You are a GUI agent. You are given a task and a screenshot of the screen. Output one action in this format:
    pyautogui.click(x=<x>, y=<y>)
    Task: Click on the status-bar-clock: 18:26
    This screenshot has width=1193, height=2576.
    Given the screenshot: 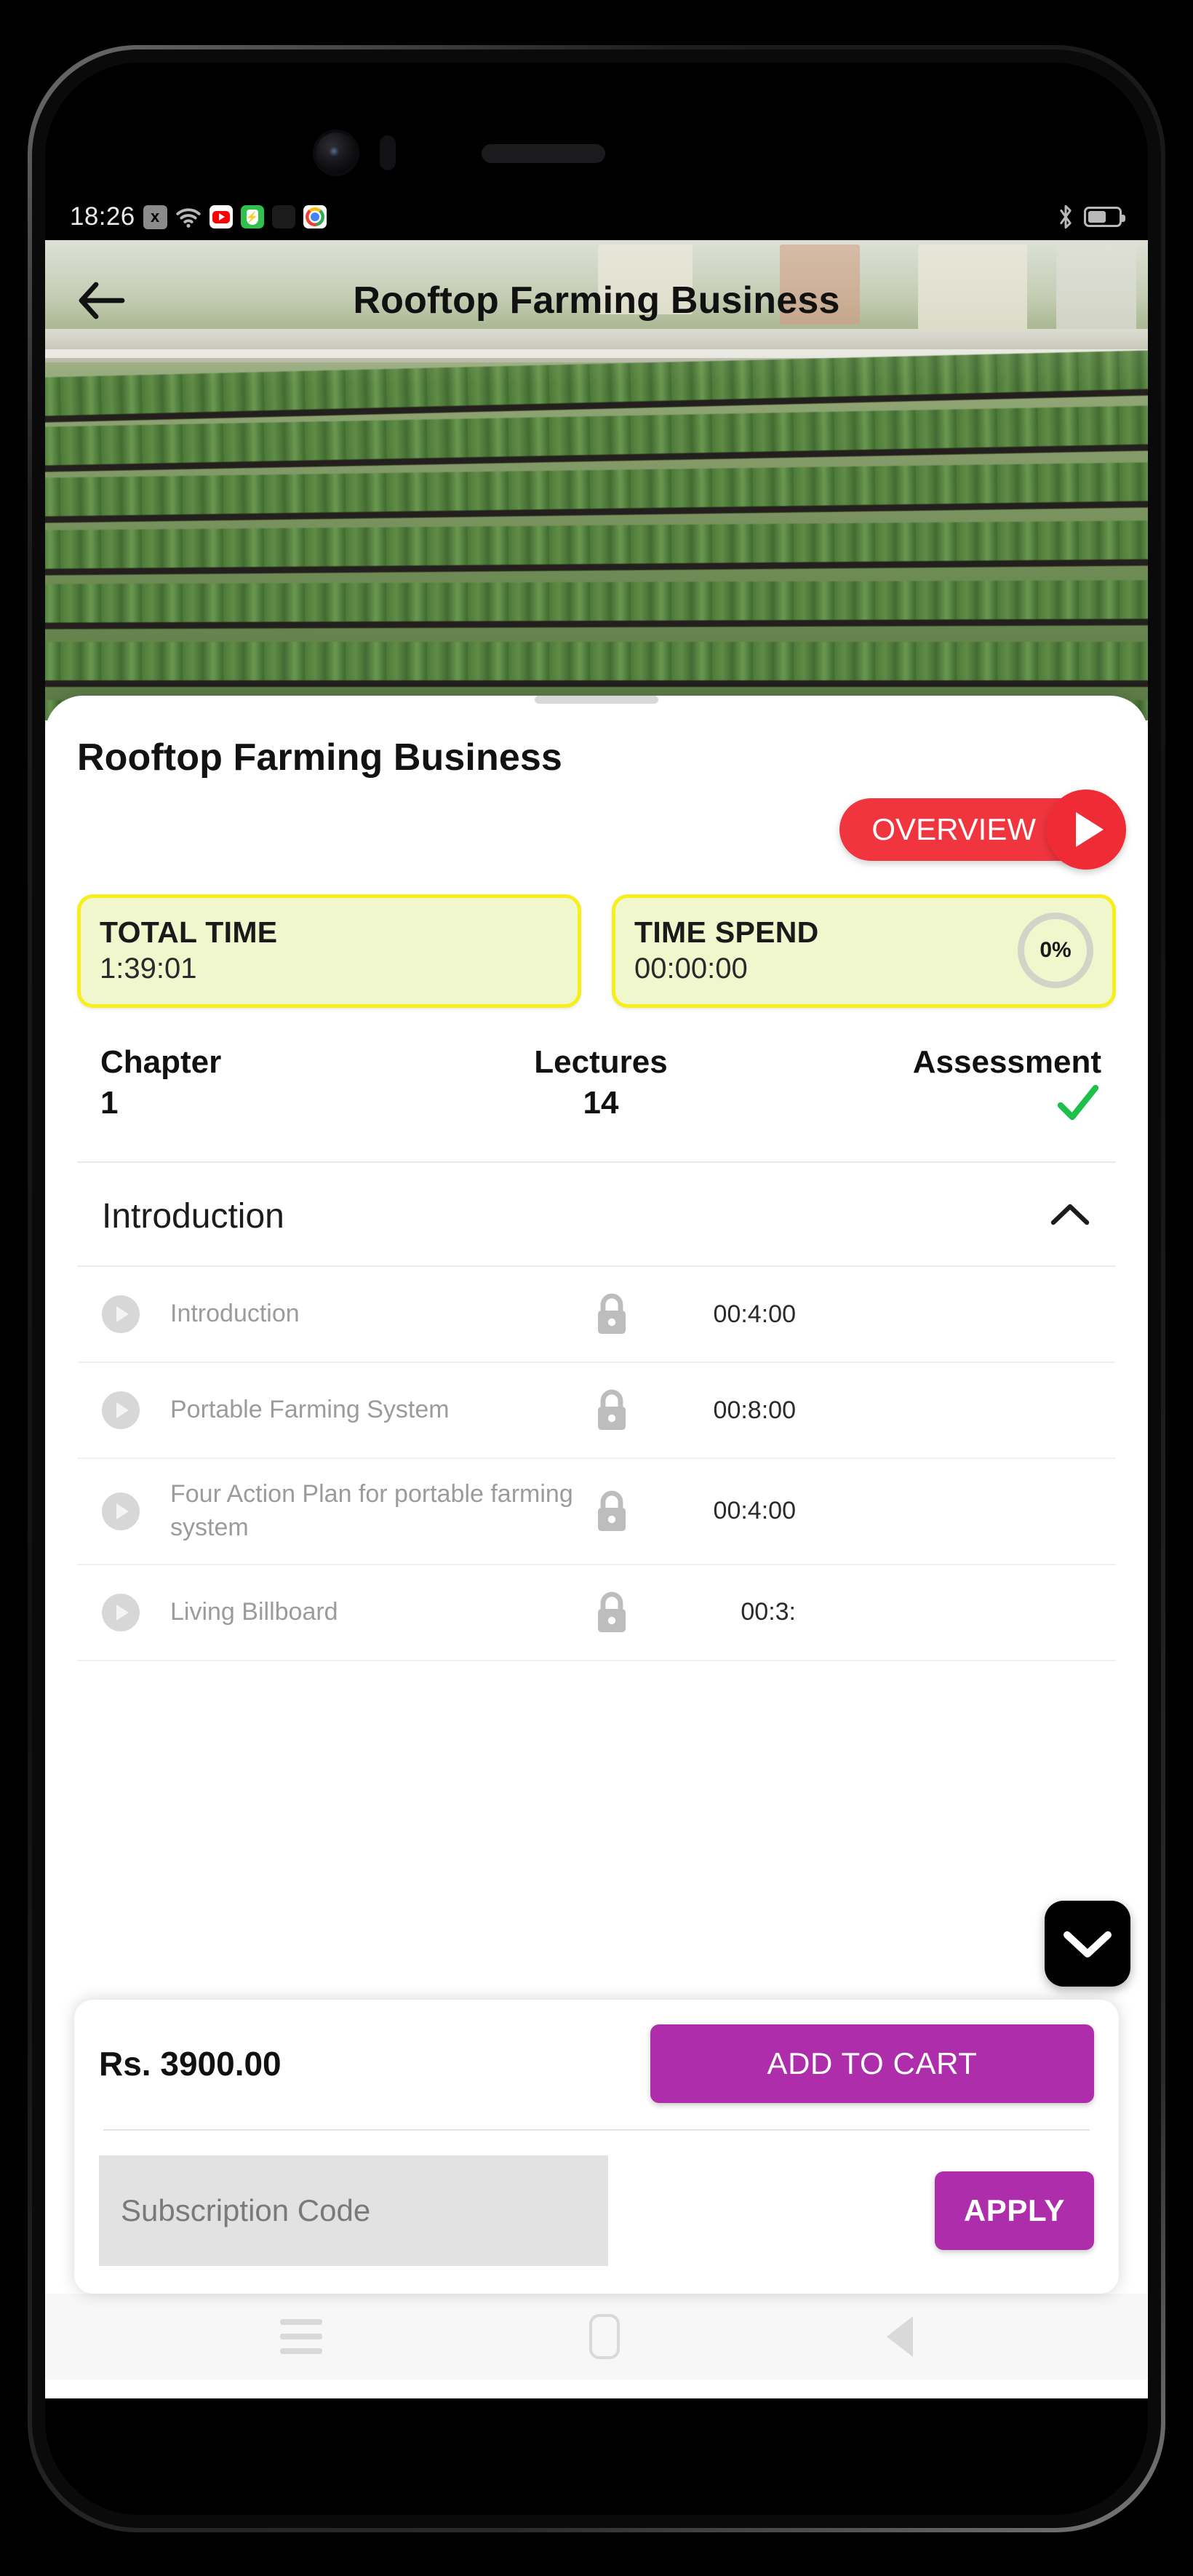 What is the action you would take?
    pyautogui.click(x=102, y=216)
    